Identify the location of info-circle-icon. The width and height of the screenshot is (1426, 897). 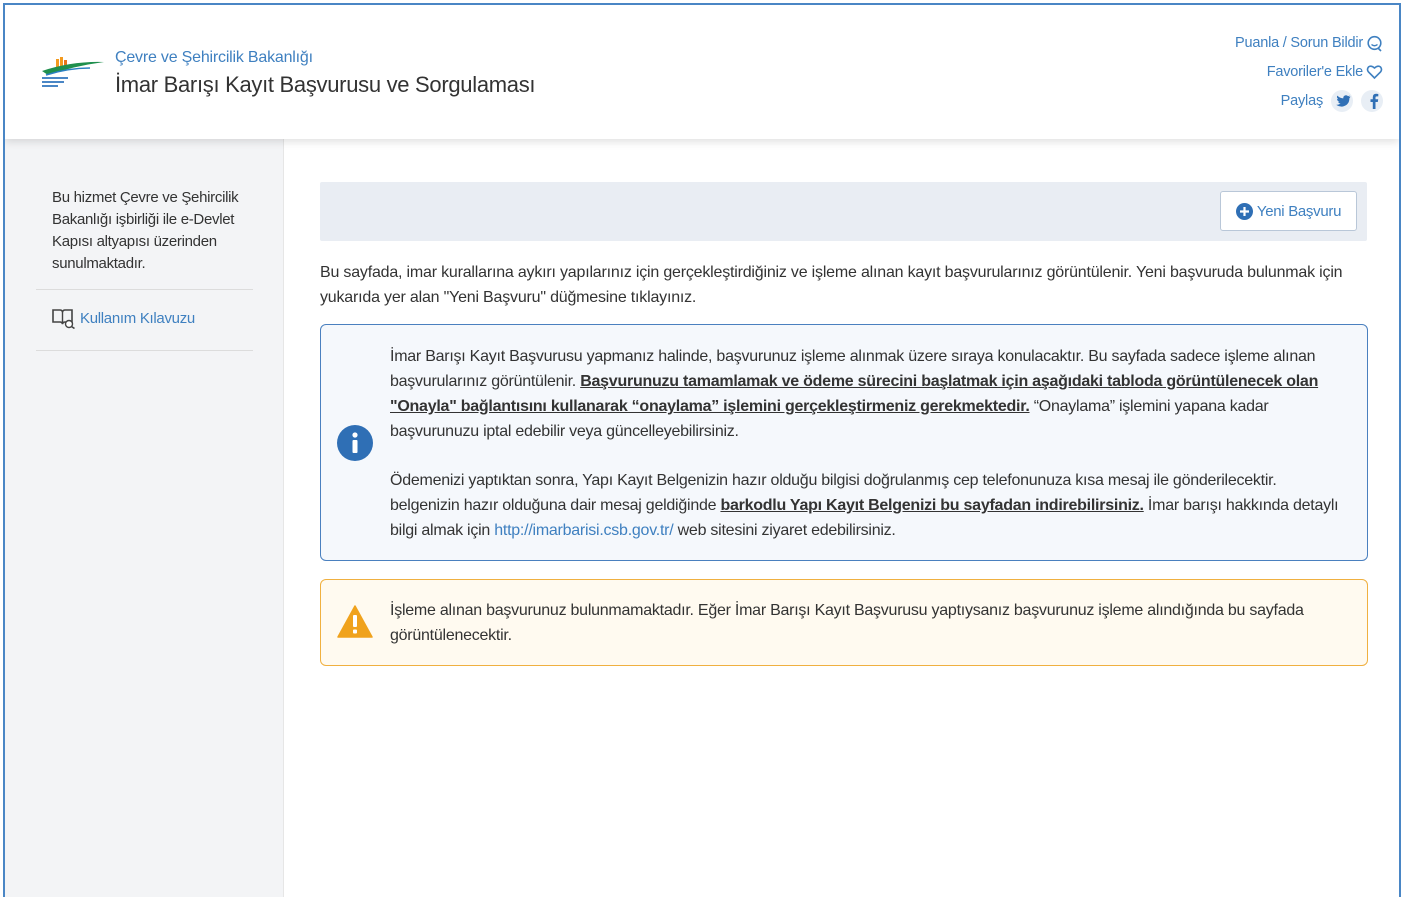
(355, 443).